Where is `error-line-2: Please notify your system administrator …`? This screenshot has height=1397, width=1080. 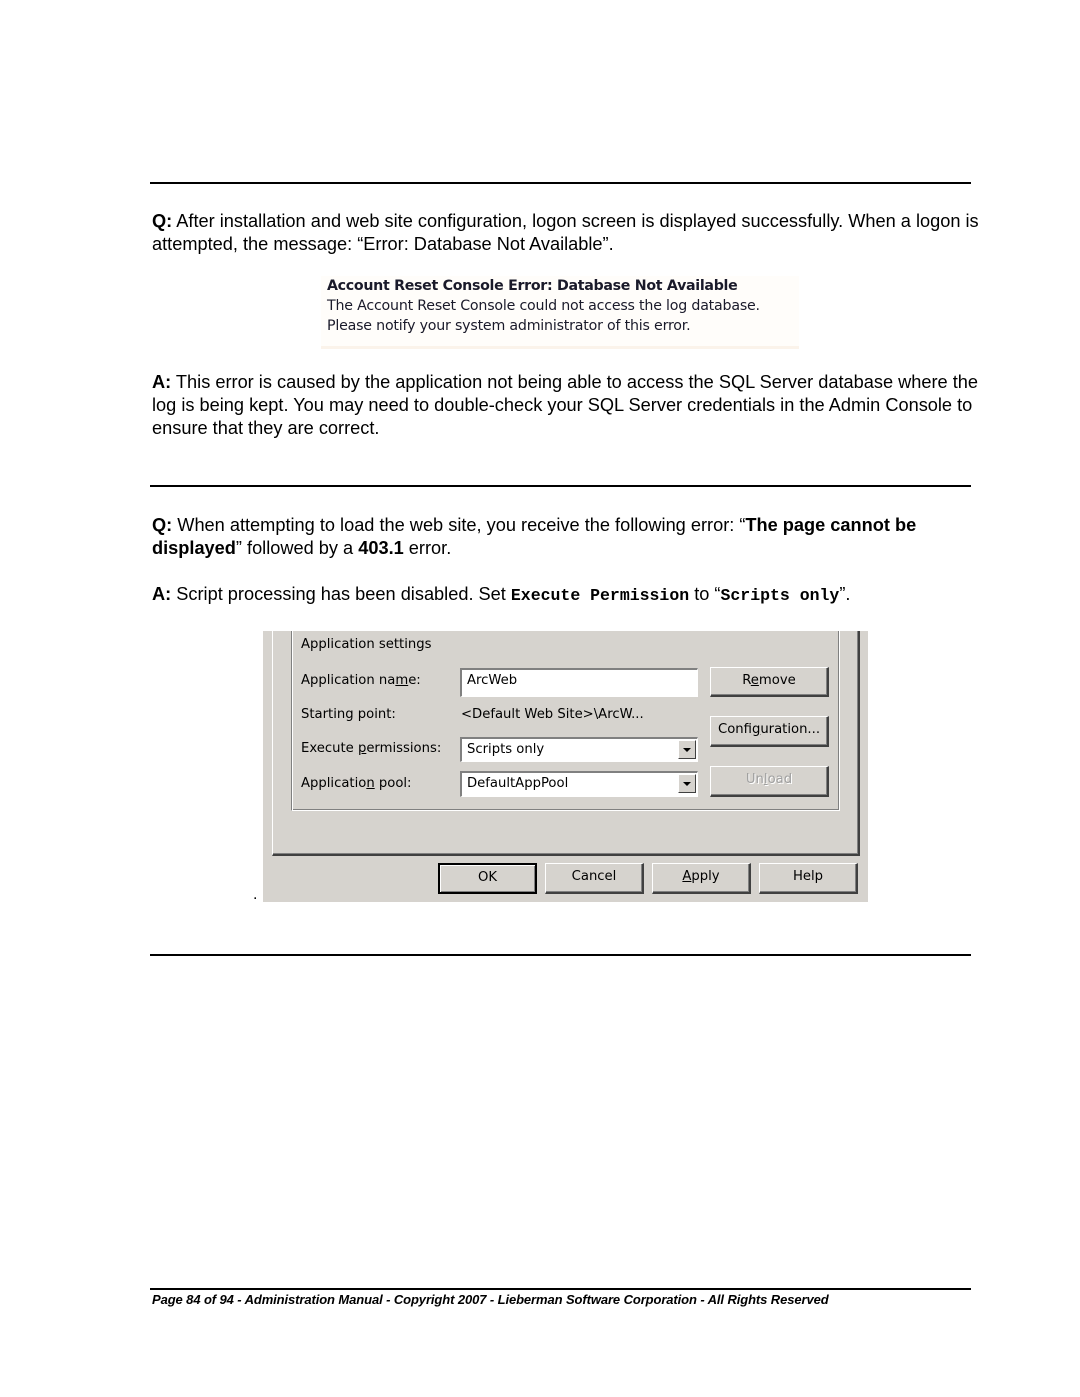 error-line-2: Please notify your system administrator … is located at coordinates (509, 326).